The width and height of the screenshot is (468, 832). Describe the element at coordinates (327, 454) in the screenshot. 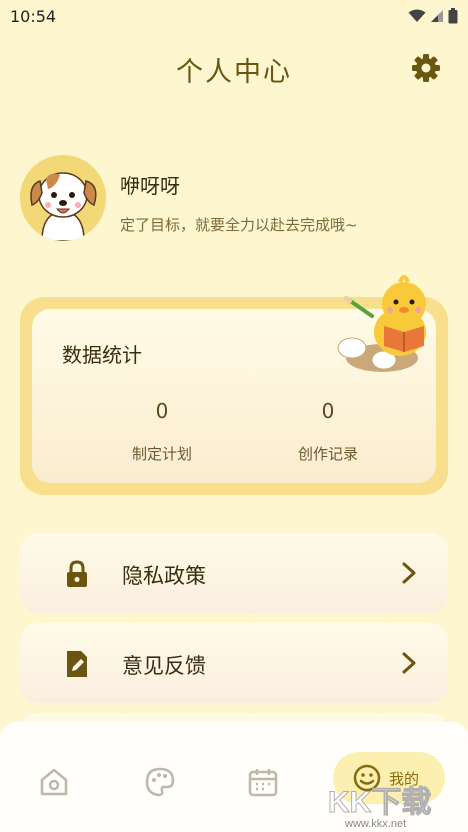

I see `record-count-label: 创作记录` at that location.